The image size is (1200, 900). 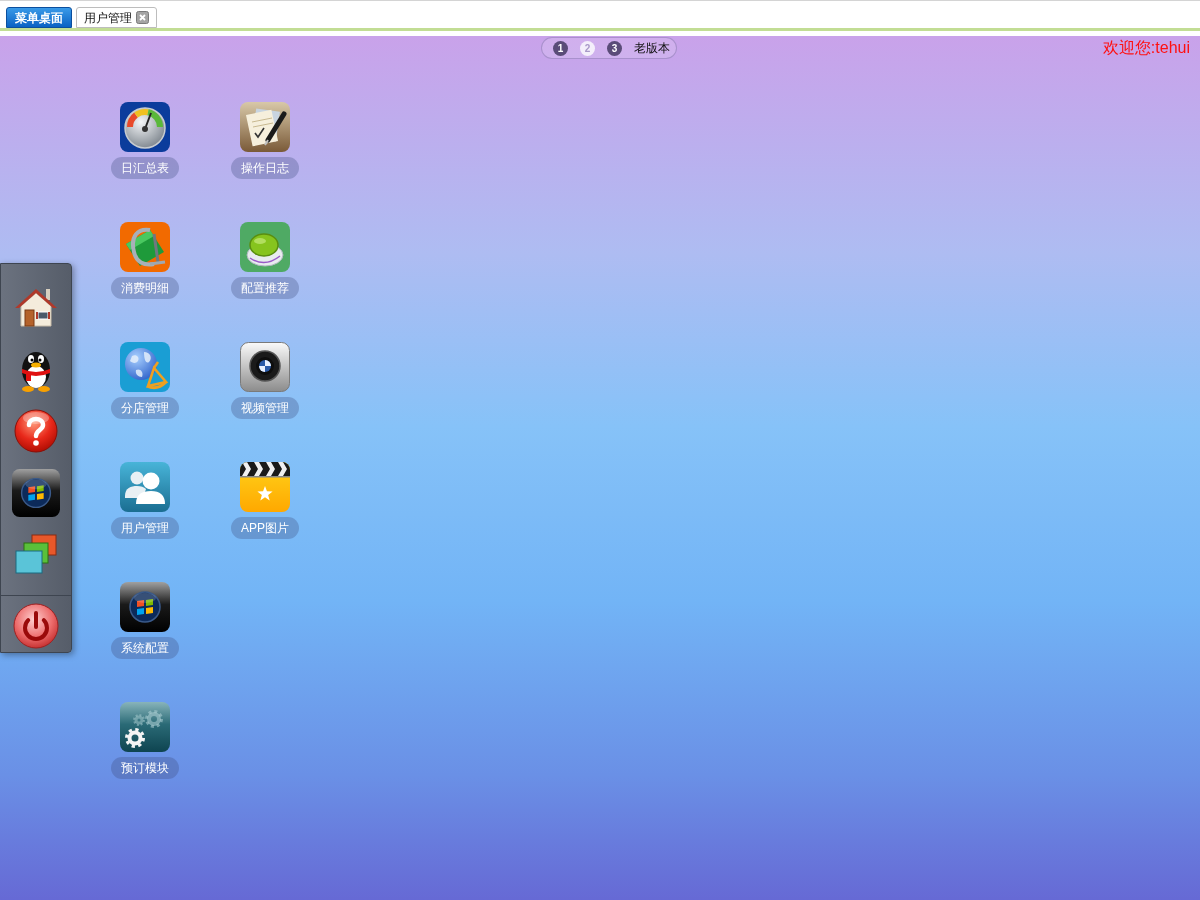 I want to click on gauge-icon, so click(x=145, y=127).